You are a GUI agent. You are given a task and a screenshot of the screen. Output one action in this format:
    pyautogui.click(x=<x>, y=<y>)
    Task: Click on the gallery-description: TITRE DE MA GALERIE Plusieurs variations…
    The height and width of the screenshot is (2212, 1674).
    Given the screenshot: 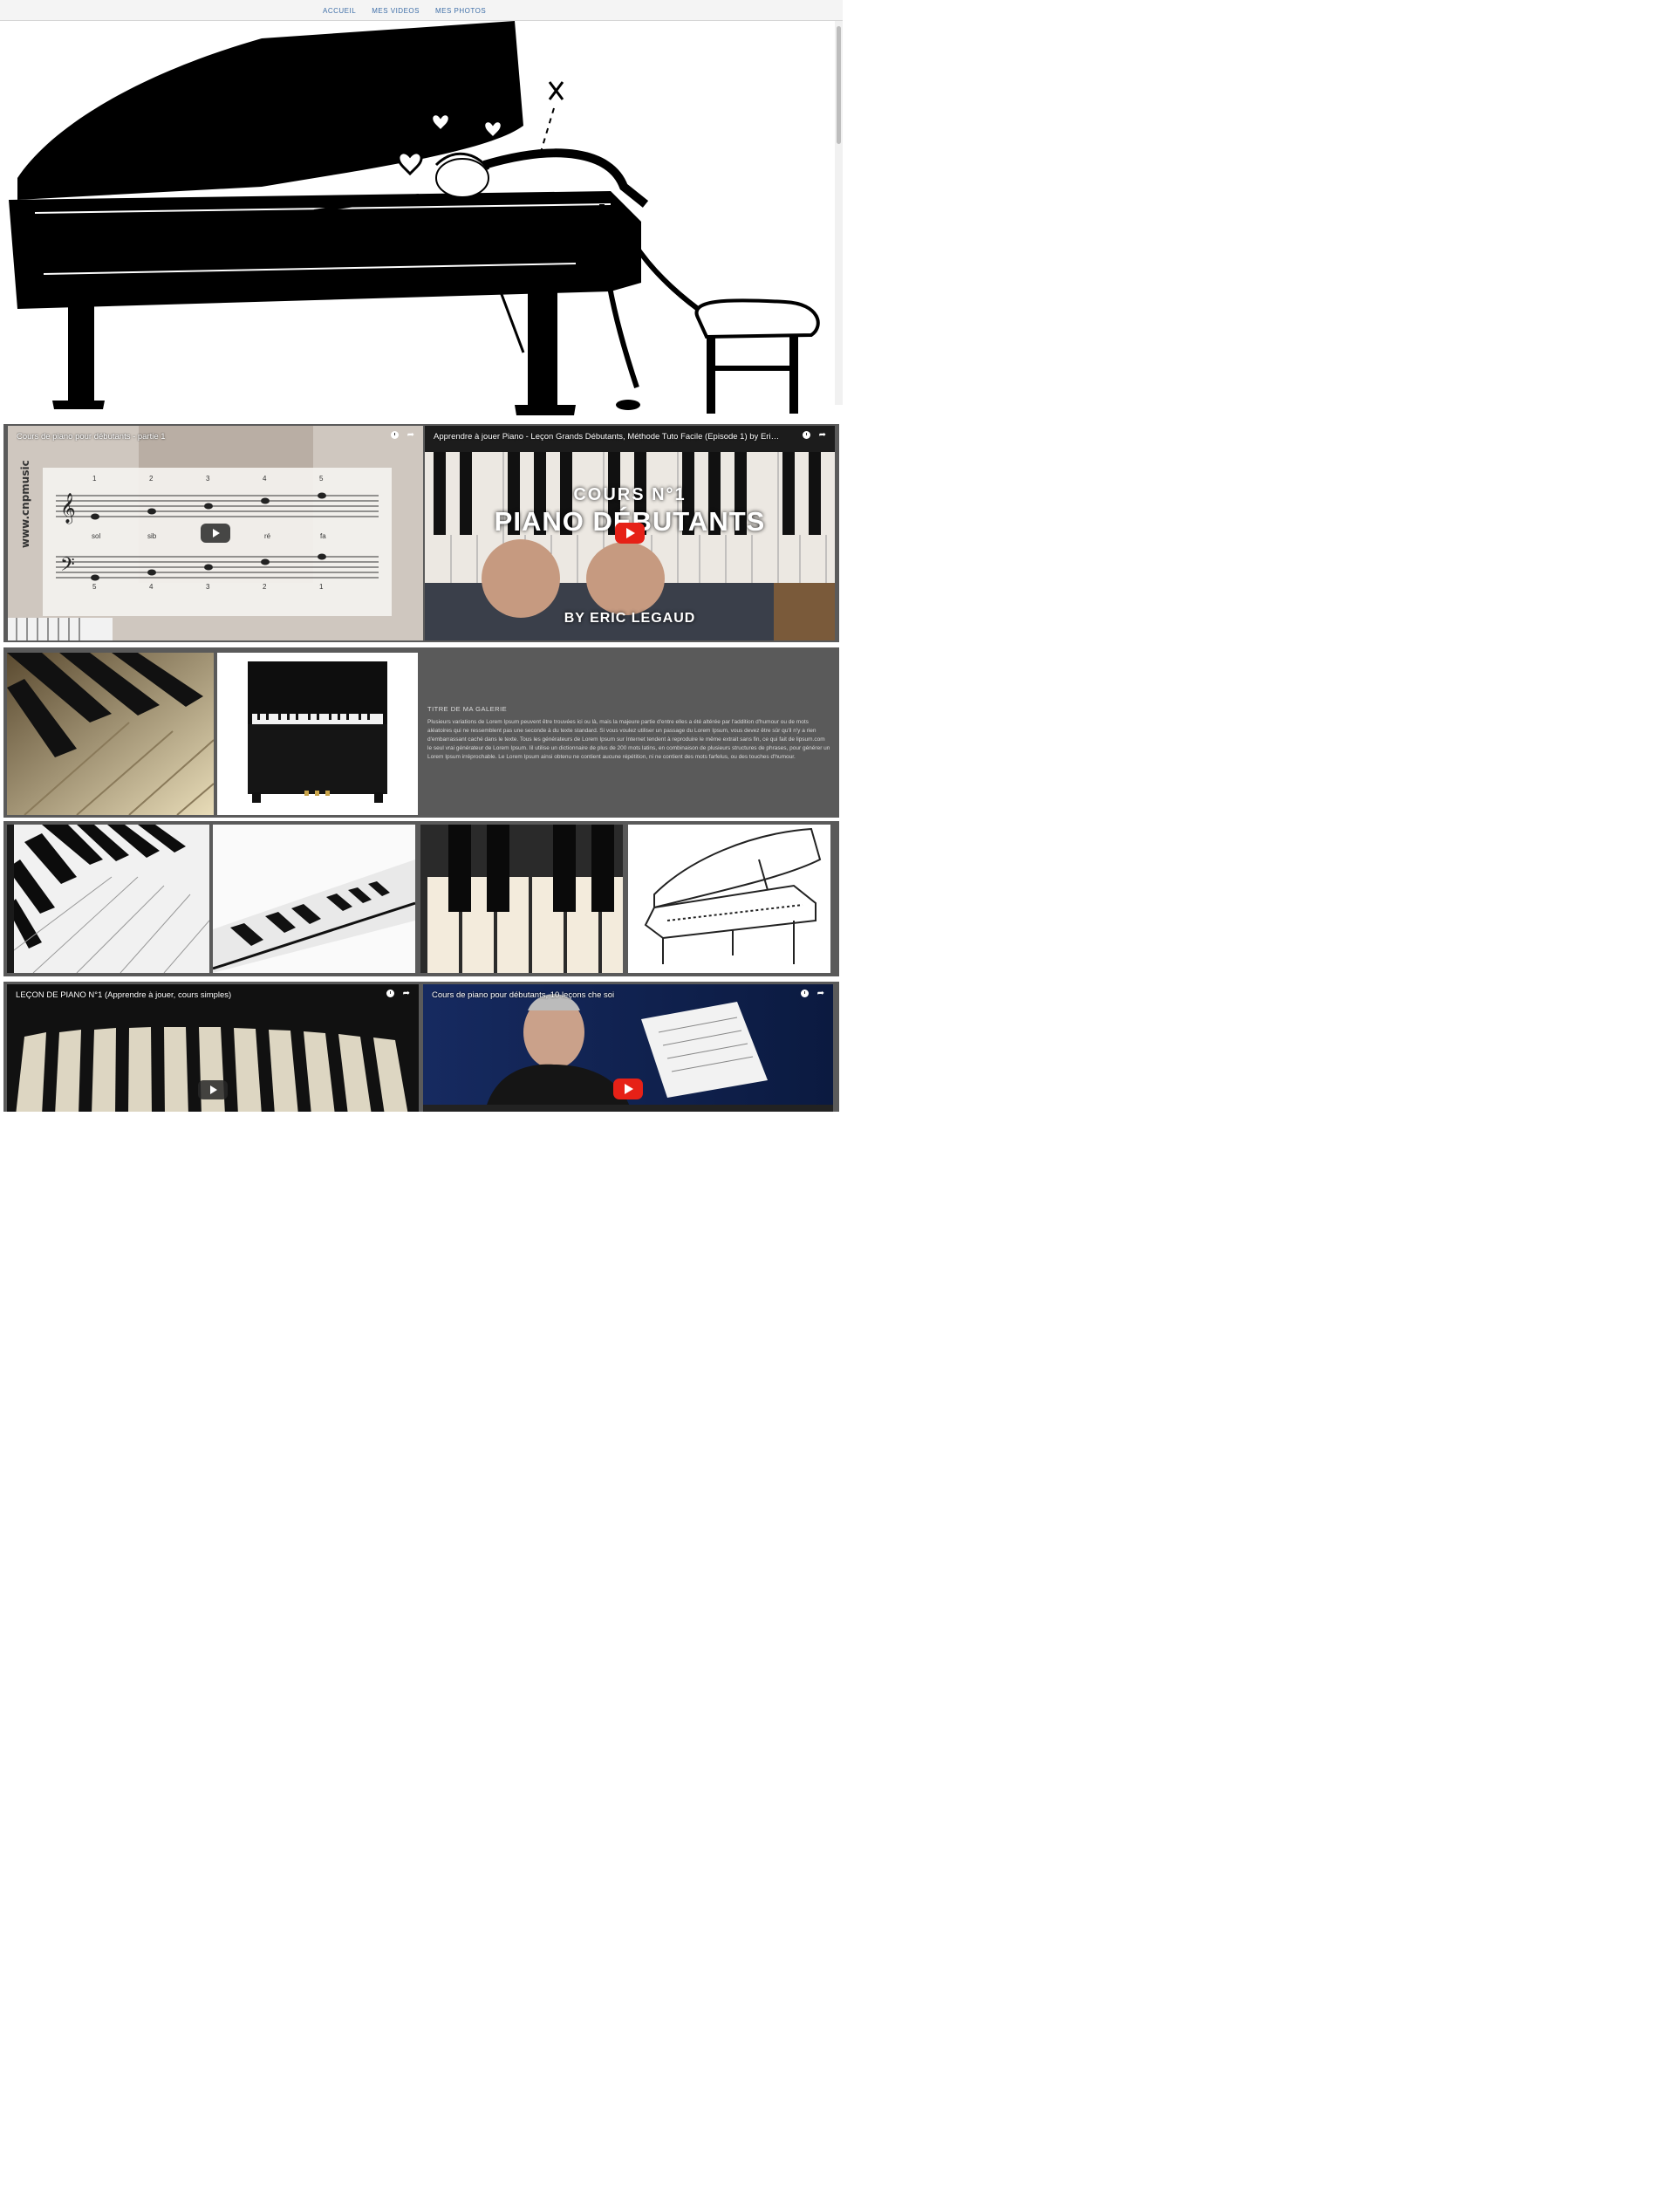 What is the action you would take?
    pyautogui.click(x=628, y=733)
    